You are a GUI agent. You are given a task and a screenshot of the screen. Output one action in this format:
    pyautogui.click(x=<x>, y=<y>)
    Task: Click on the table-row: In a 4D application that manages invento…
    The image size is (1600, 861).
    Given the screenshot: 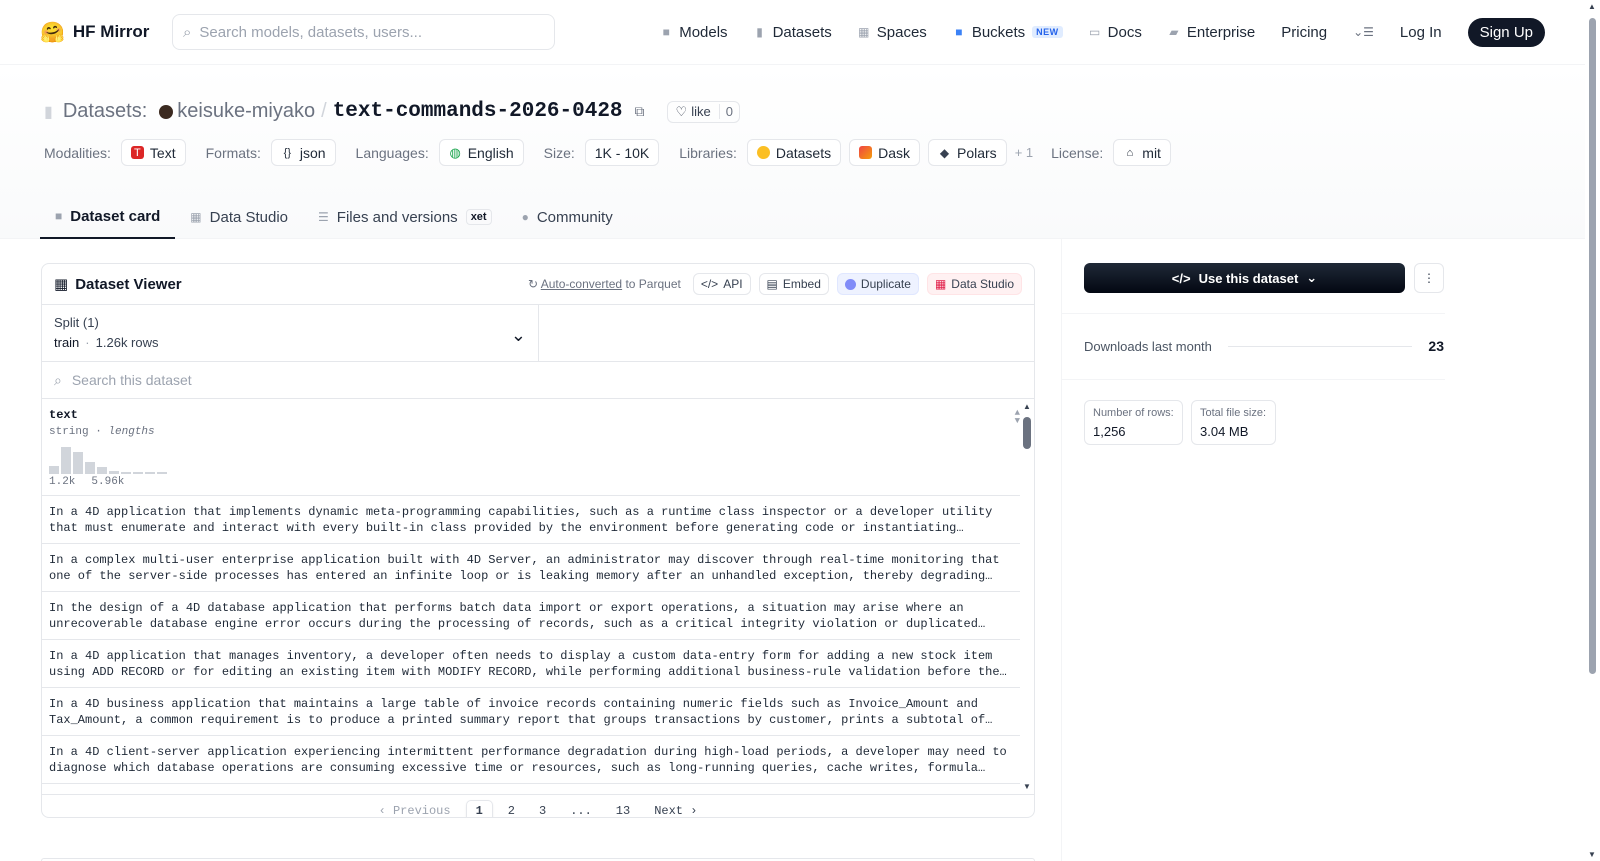 What is the action you would take?
    pyautogui.click(x=531, y=664)
    